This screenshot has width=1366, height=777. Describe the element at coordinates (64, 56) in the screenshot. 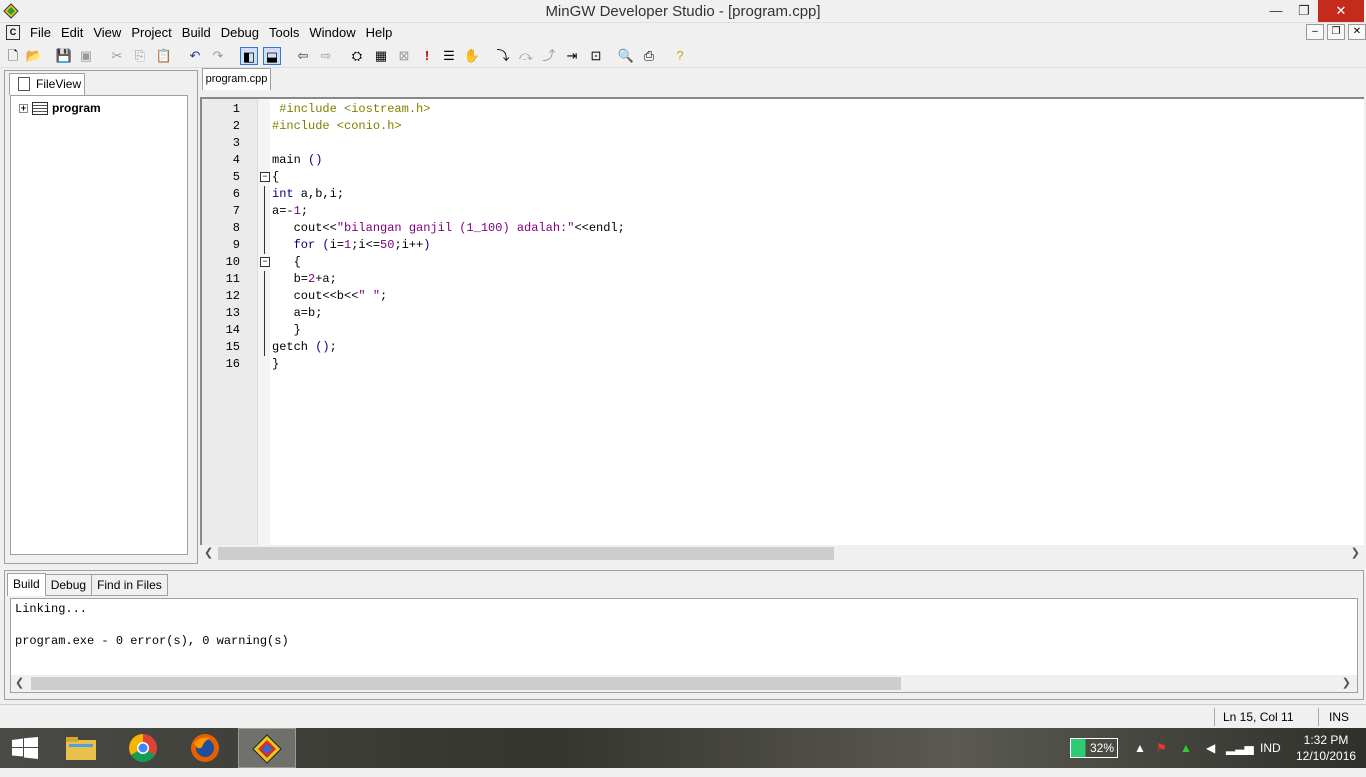

I see `save-icon: 💾` at that location.